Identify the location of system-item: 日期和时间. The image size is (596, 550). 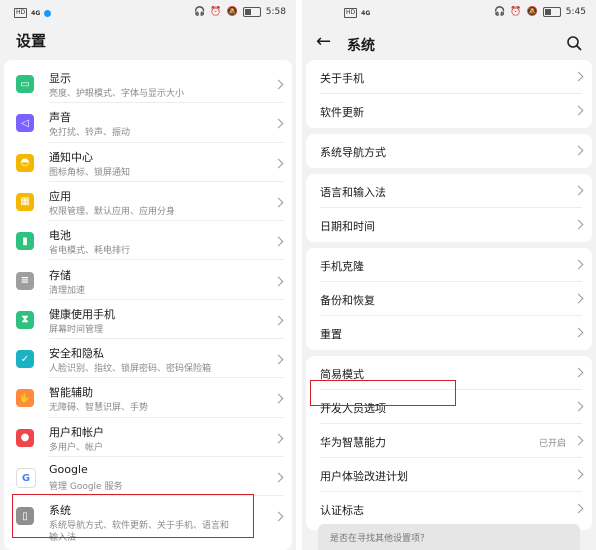
(449, 225).